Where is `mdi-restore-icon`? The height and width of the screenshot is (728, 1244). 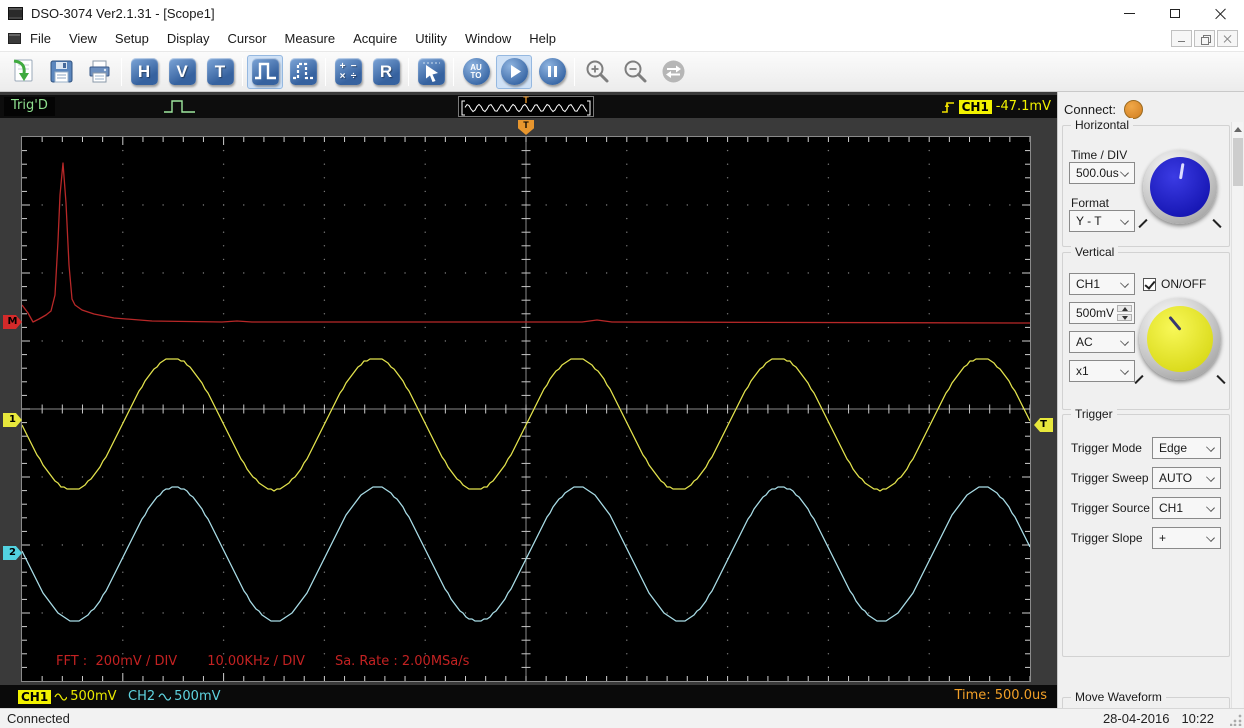 mdi-restore-icon is located at coordinates (1205, 39).